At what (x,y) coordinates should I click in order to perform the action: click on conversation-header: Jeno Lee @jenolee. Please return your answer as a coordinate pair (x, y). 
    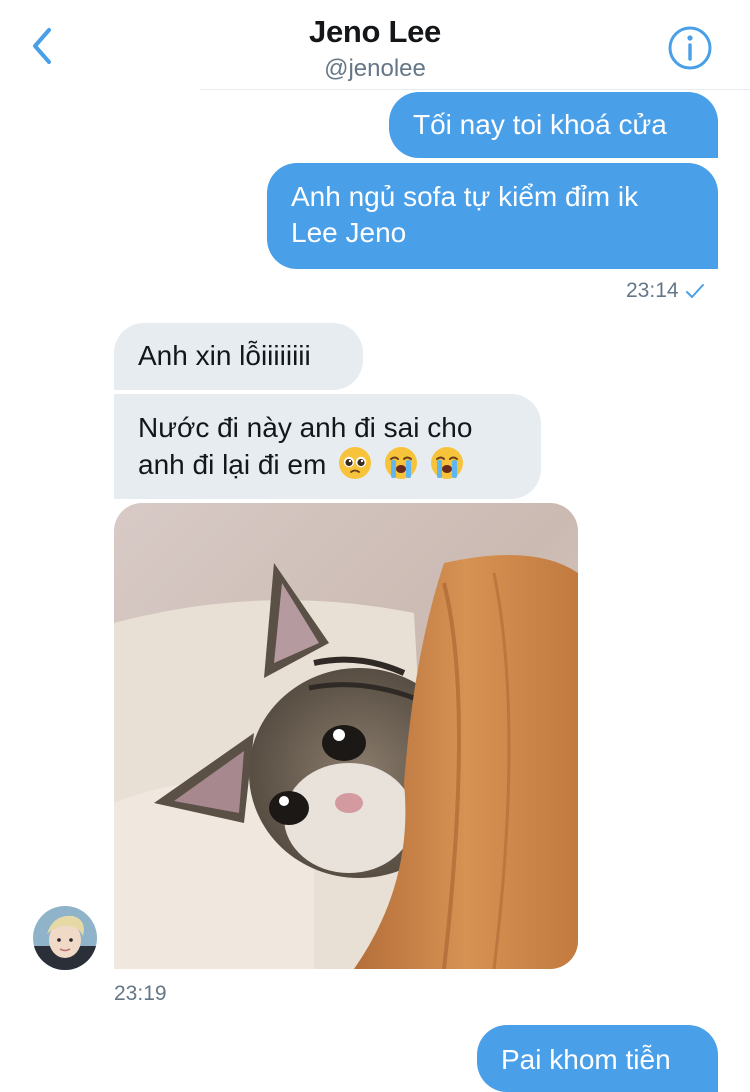
    Looking at the image, I should click on (375, 45).